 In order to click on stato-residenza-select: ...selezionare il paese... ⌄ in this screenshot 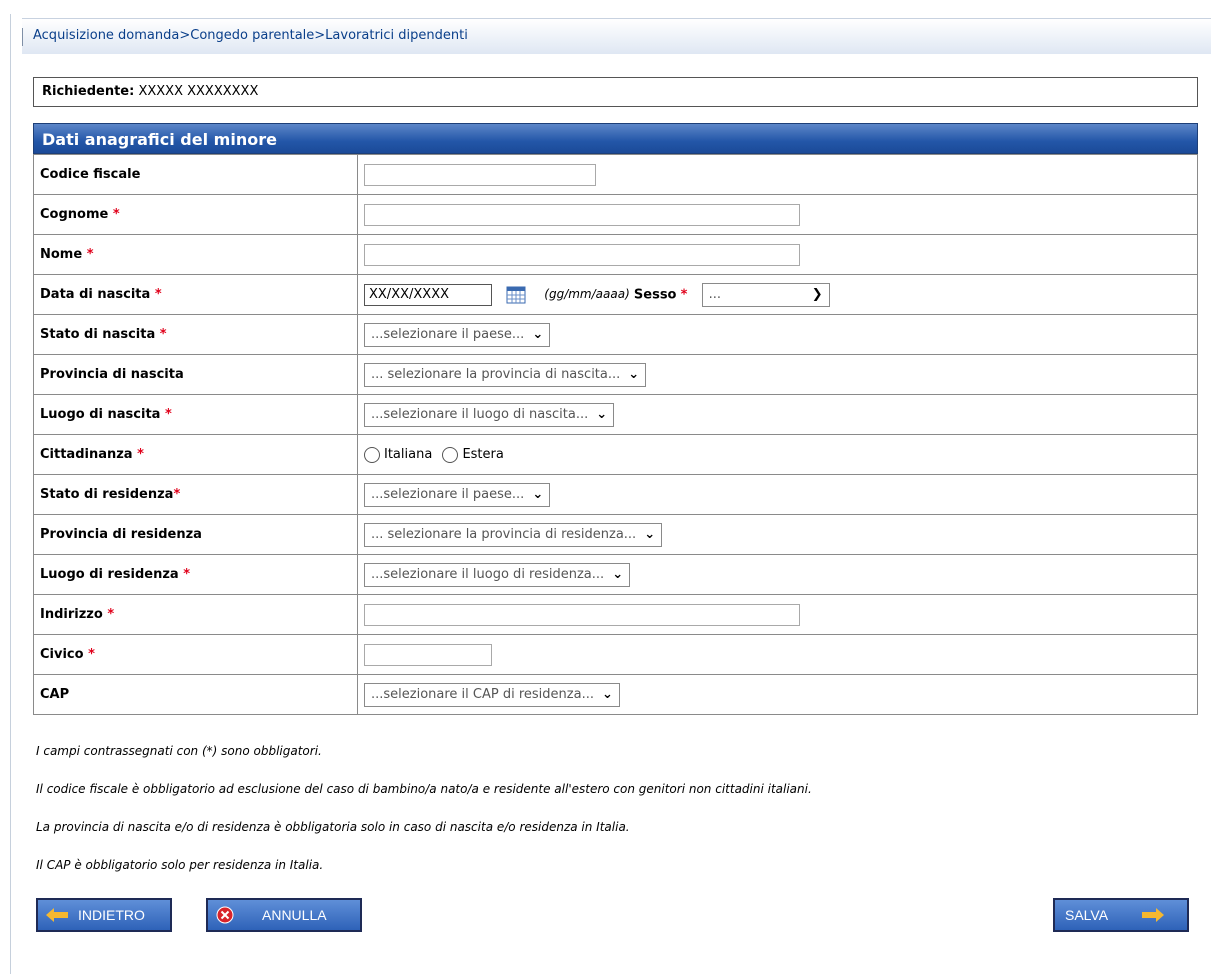, I will do `click(457, 494)`.